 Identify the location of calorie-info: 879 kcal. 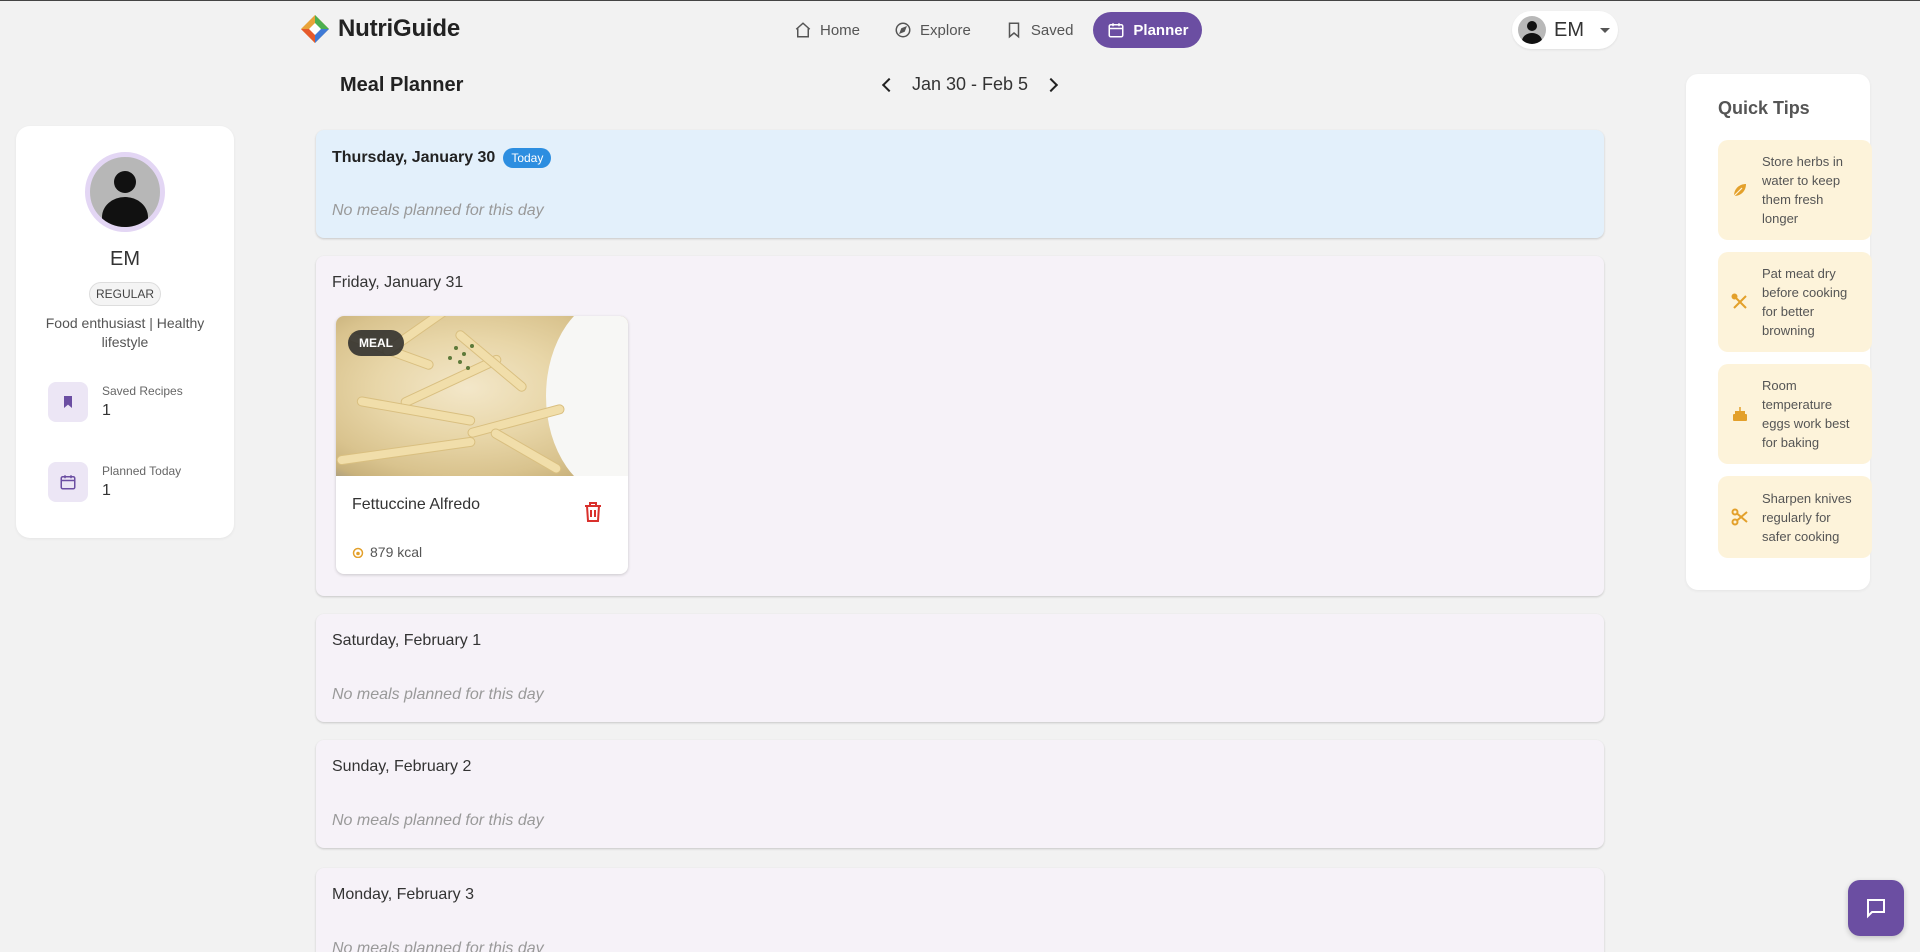
(387, 552).